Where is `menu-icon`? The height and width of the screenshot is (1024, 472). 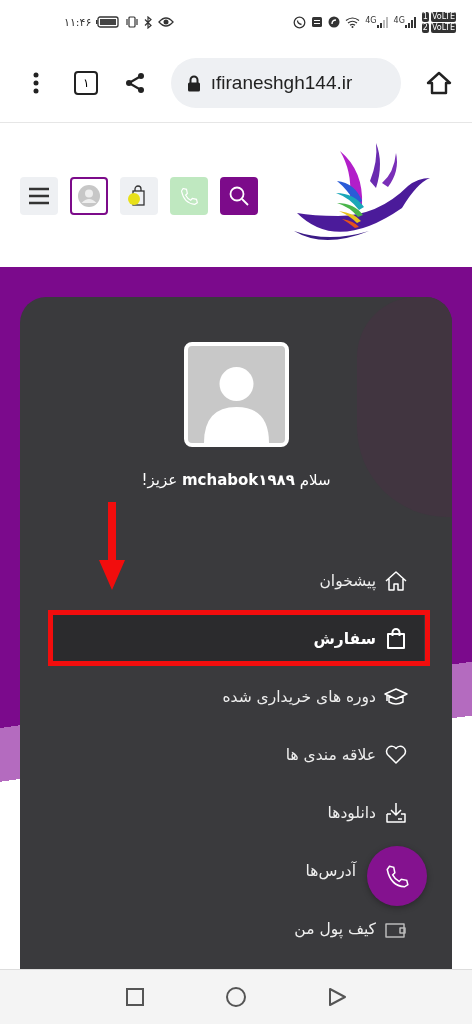
menu-icon is located at coordinates (39, 196).